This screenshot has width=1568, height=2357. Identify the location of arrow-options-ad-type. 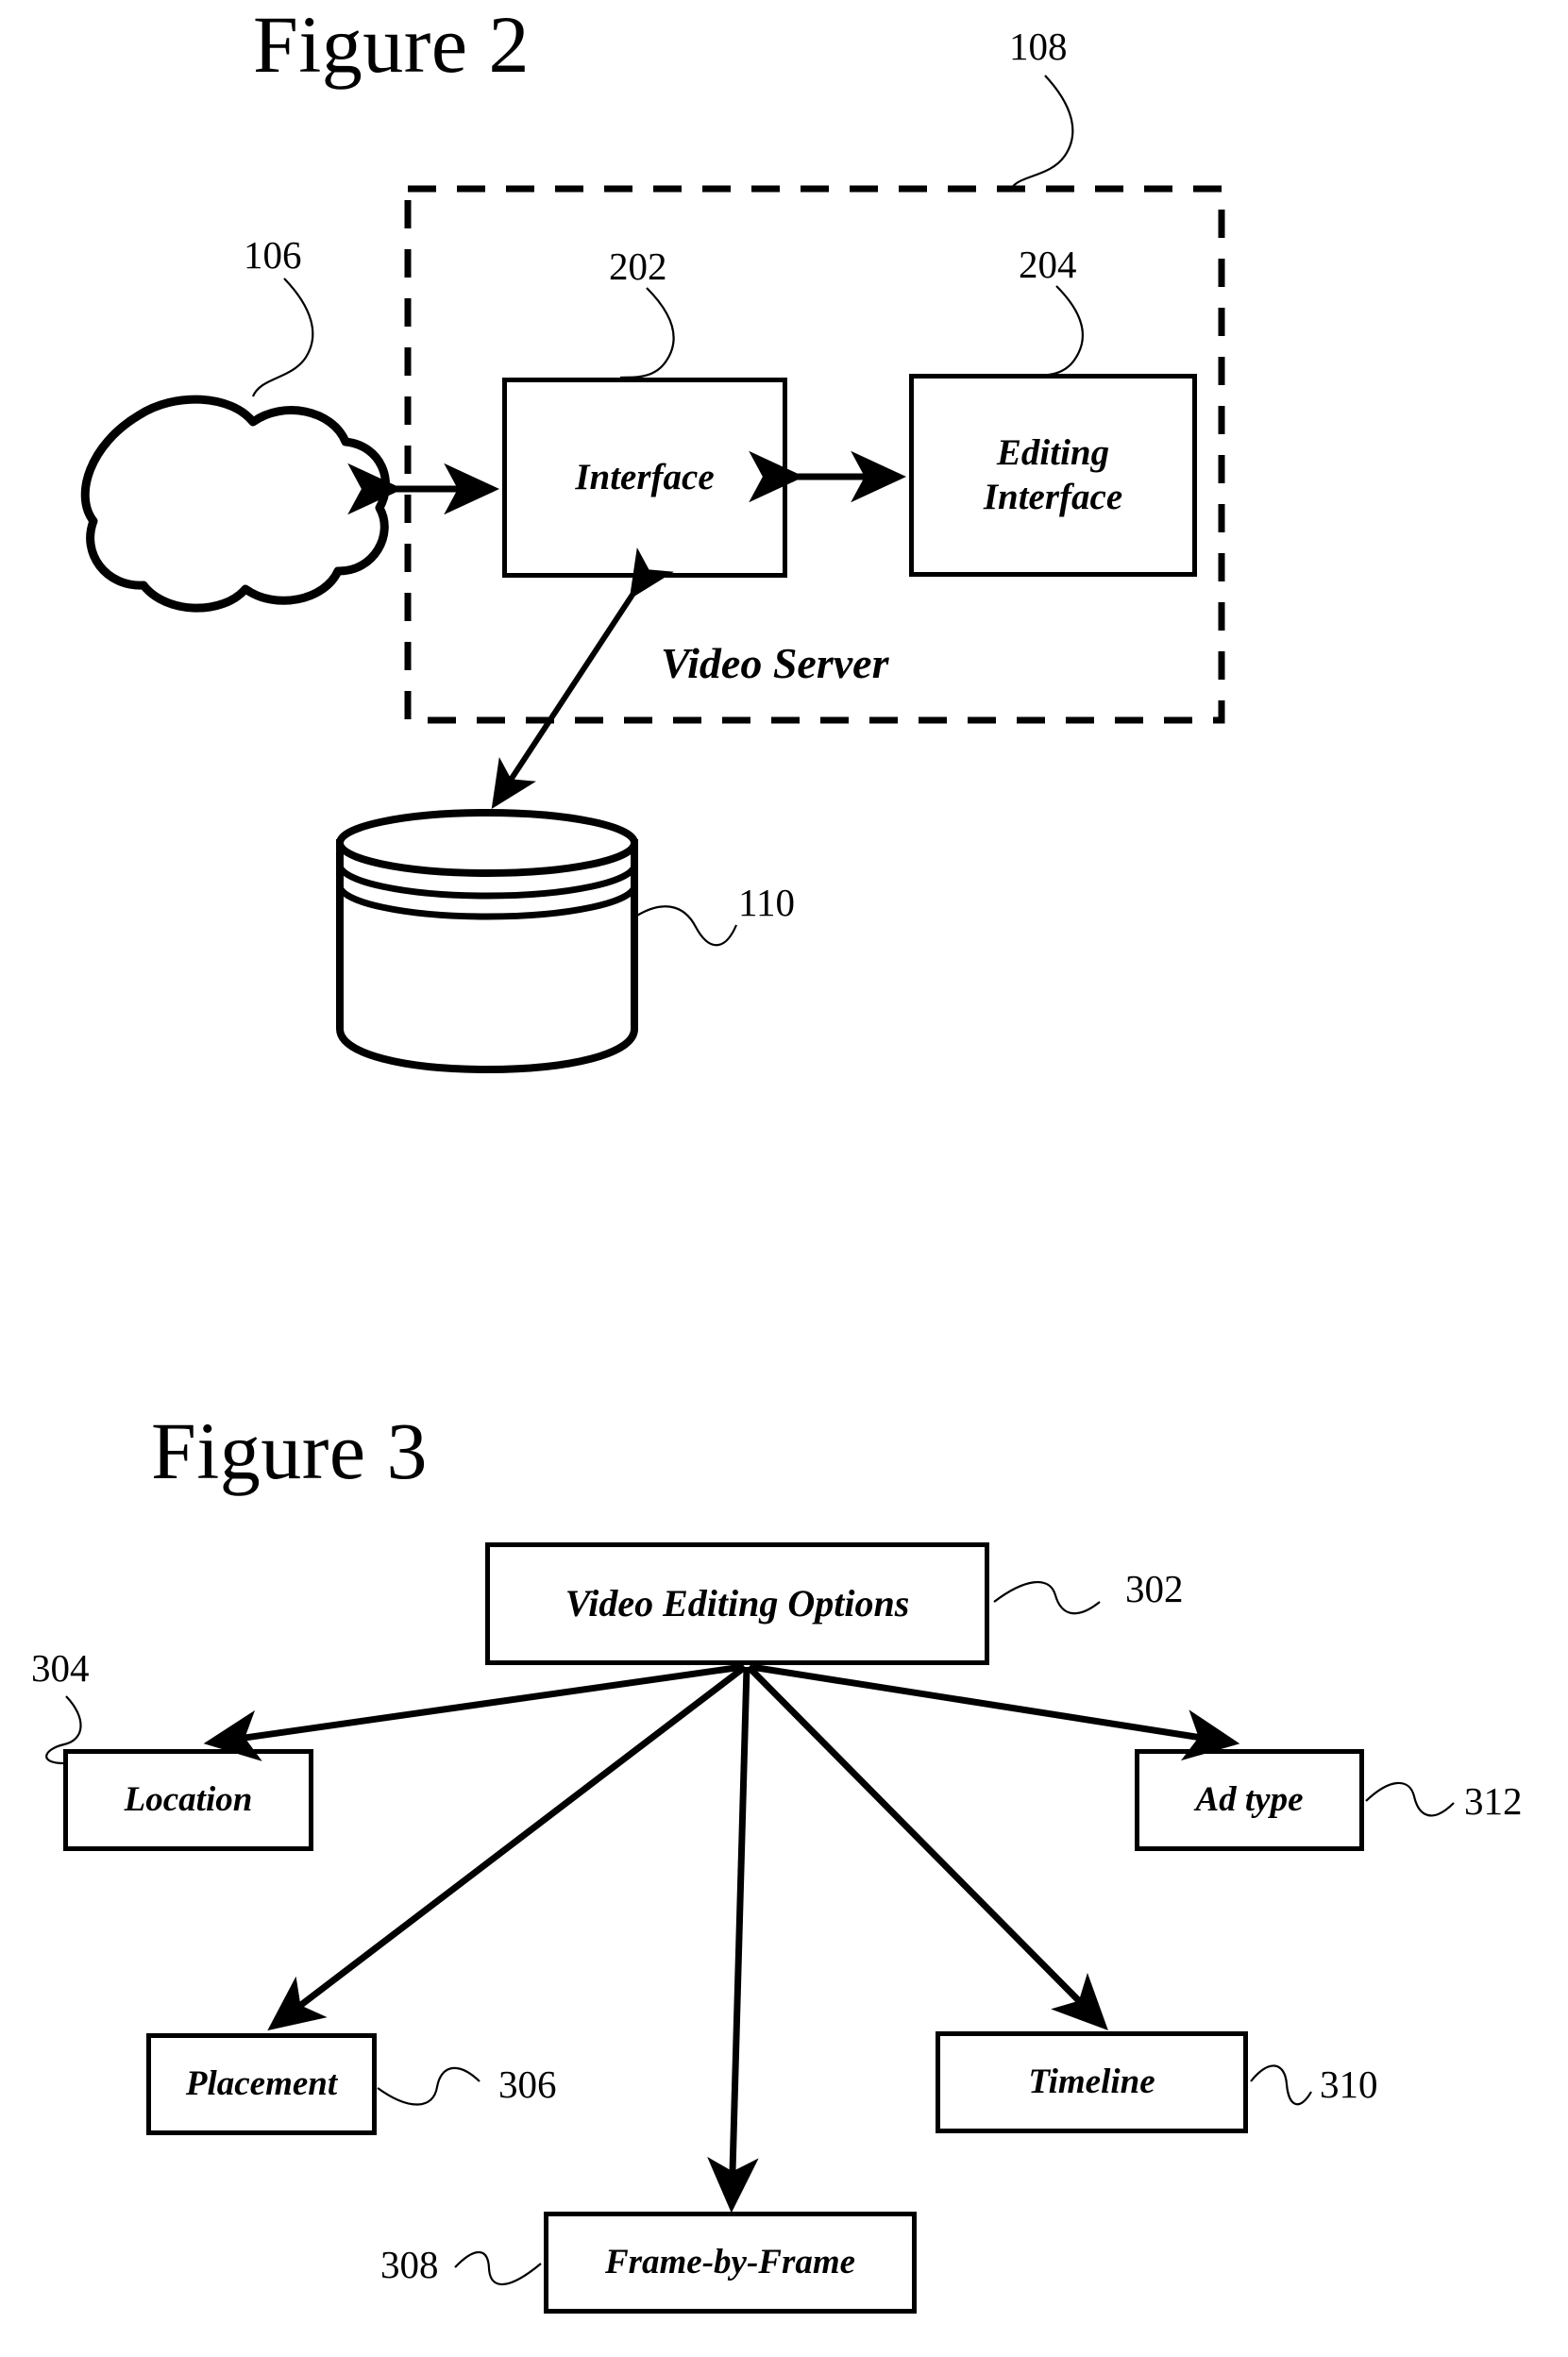
(995, 1712).